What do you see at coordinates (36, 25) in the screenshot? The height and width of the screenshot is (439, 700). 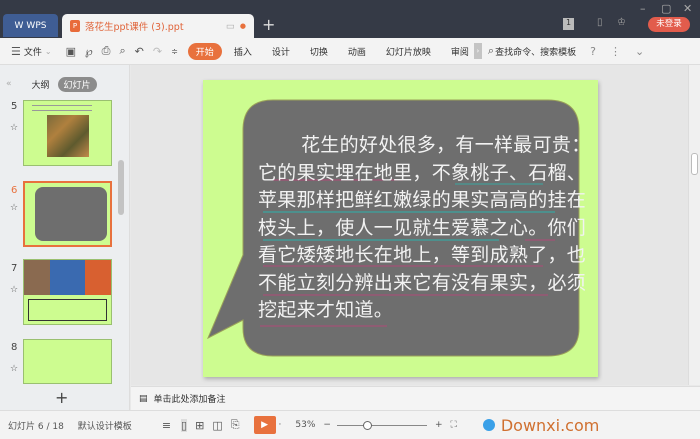 I see `wps-label: WPS` at bounding box center [36, 25].